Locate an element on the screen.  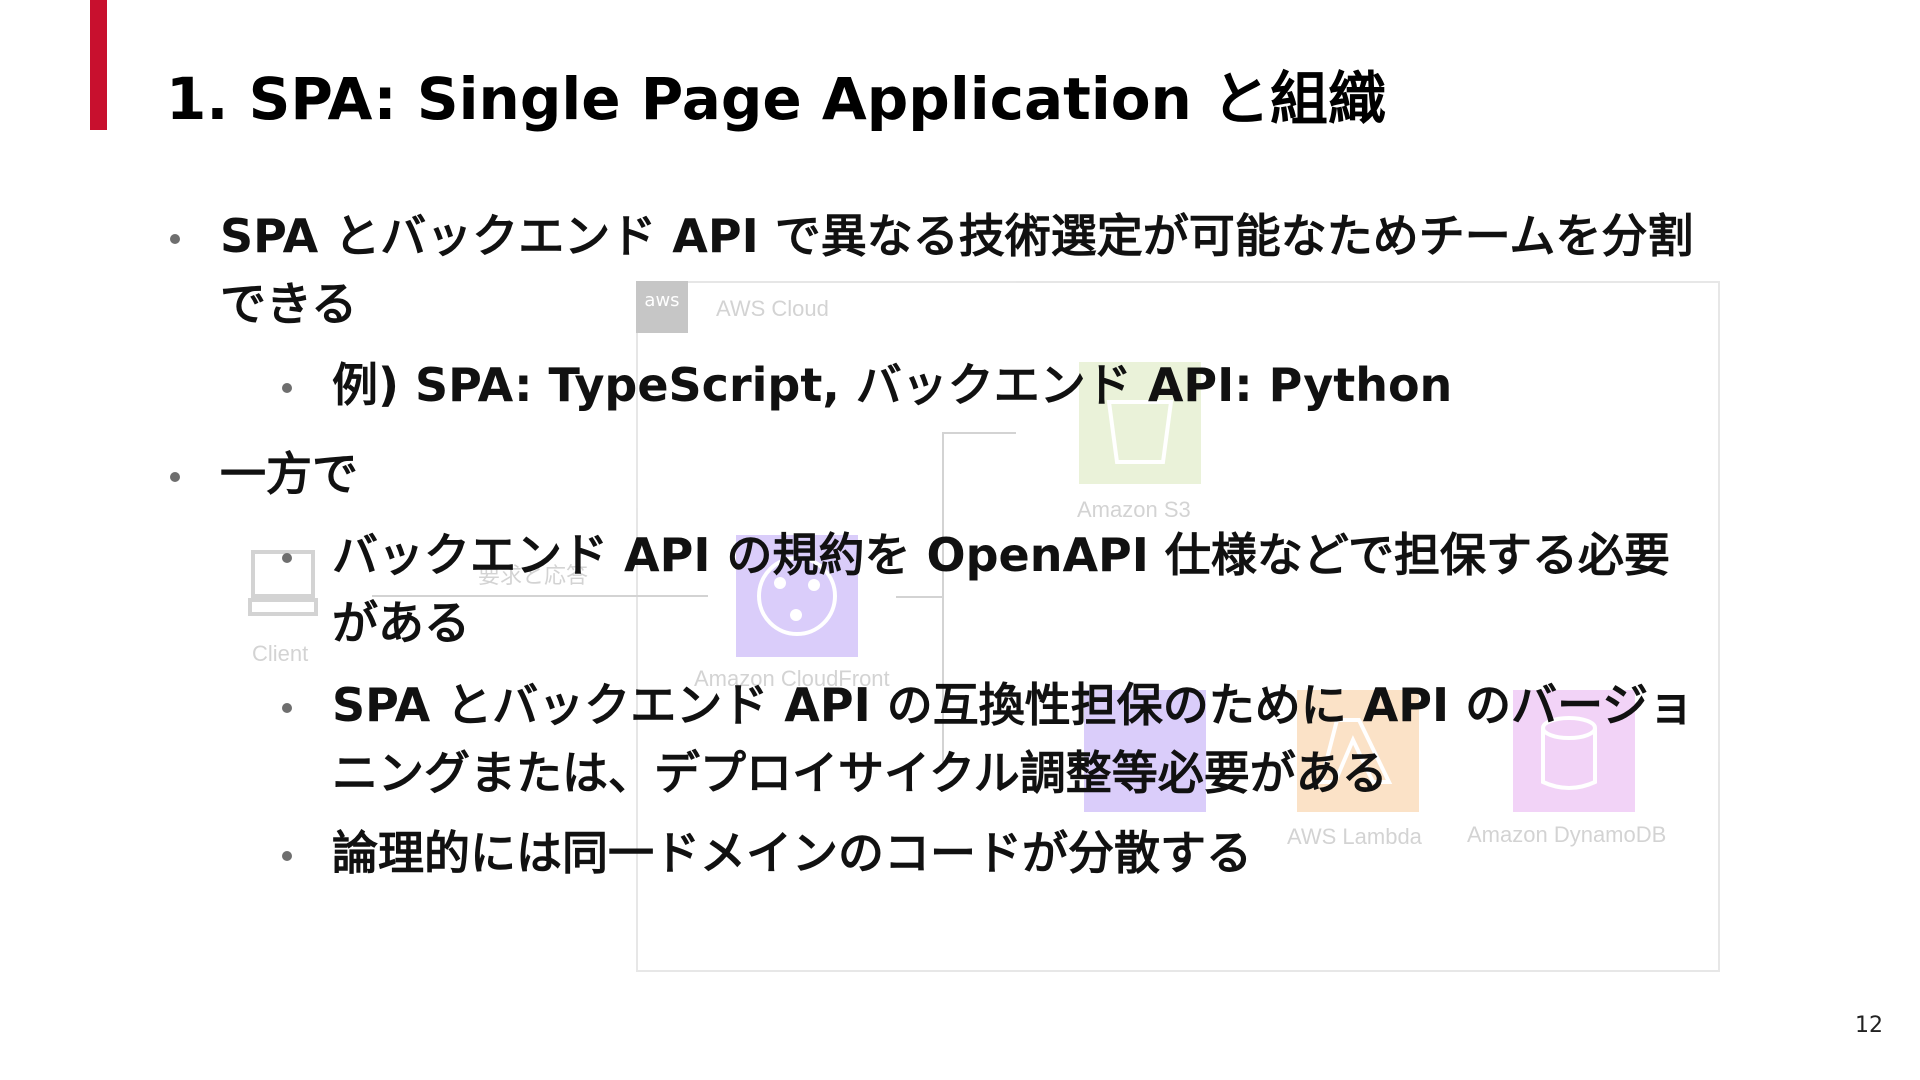
slide-title: 1. SPA: Single Page Application と組織 is located at coordinates (776, 99).